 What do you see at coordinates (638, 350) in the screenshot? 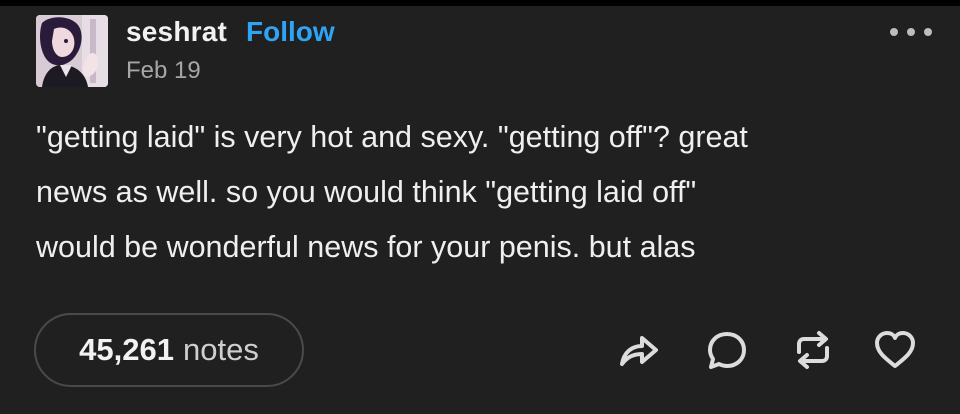
I see `share-icon` at bounding box center [638, 350].